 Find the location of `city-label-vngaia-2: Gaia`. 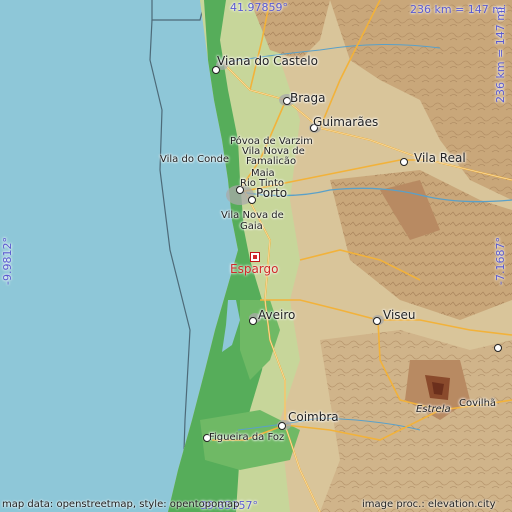

city-label-vngaia-2: Gaia is located at coordinates (251, 226).